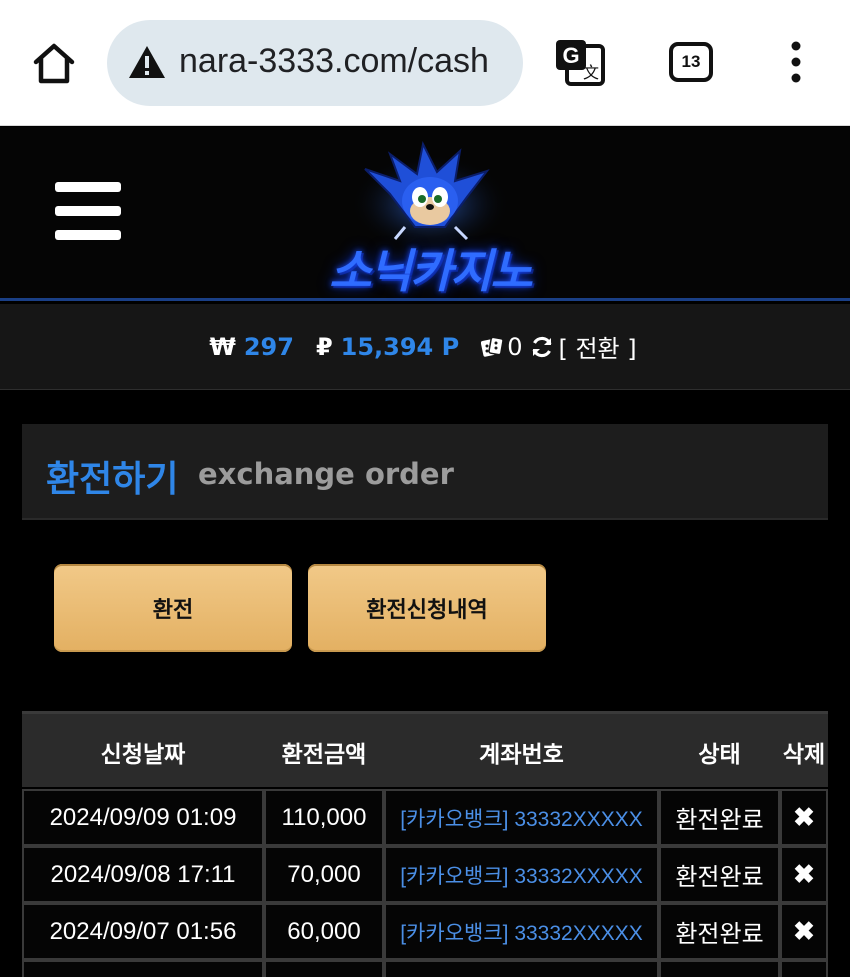 The image size is (850, 977). I want to click on cell-amount: 70,000, so click(324, 874).